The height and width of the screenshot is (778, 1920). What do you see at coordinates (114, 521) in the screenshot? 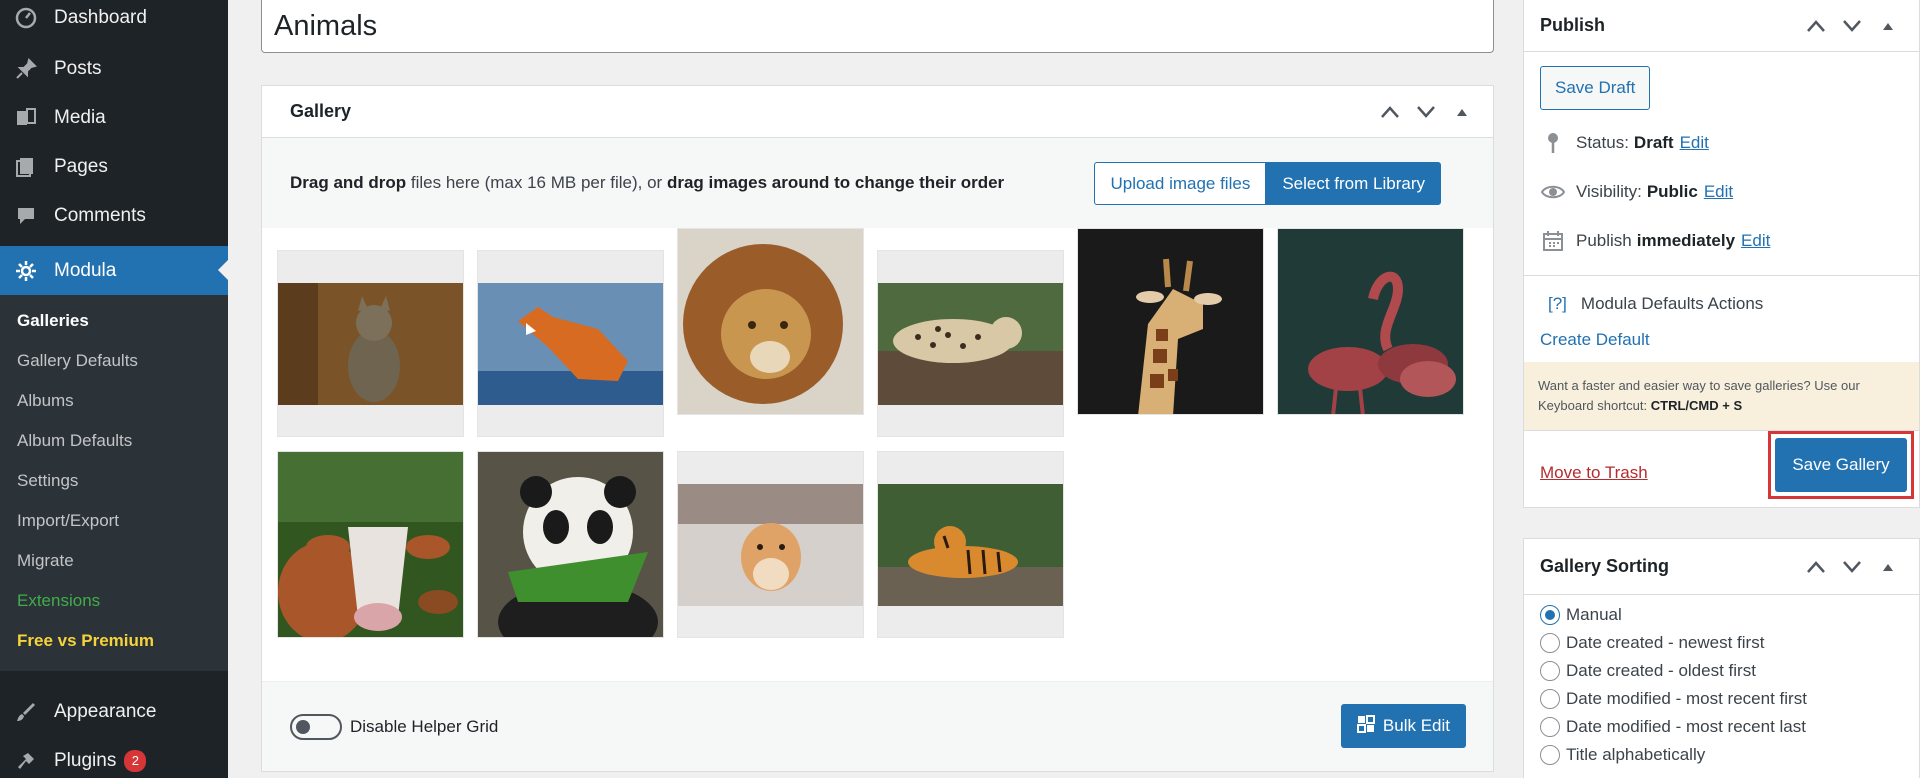
I see `submenu-import-export: Import/Export` at bounding box center [114, 521].